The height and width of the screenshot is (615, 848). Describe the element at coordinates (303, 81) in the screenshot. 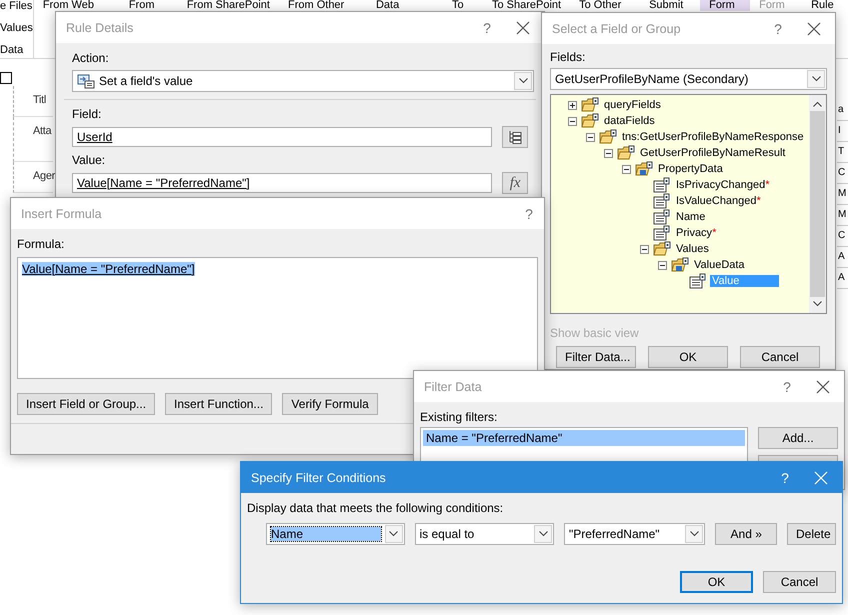

I see `action-dropdown: Set a field's value` at that location.